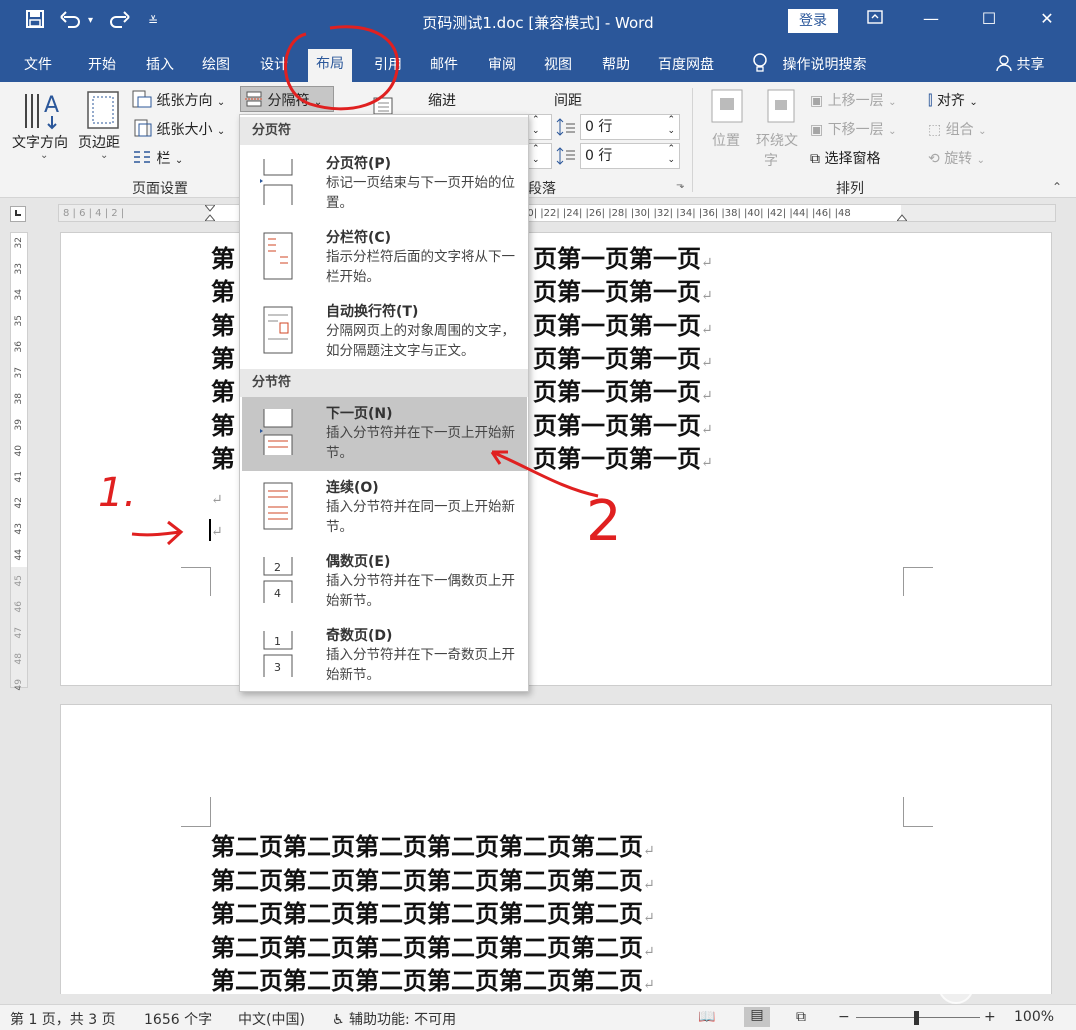 The image size is (1076, 1030). What do you see at coordinates (781, 108) in the screenshot?
I see `wrap-text-icon` at bounding box center [781, 108].